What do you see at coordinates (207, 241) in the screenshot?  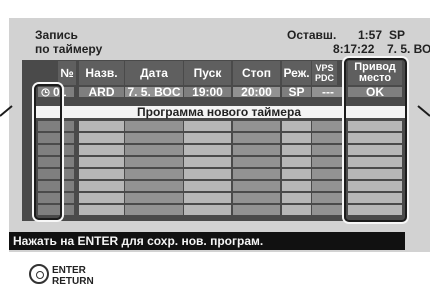 I see `instruction-bar: Нажать на ENTER для сохр. нов. програм.` at bounding box center [207, 241].